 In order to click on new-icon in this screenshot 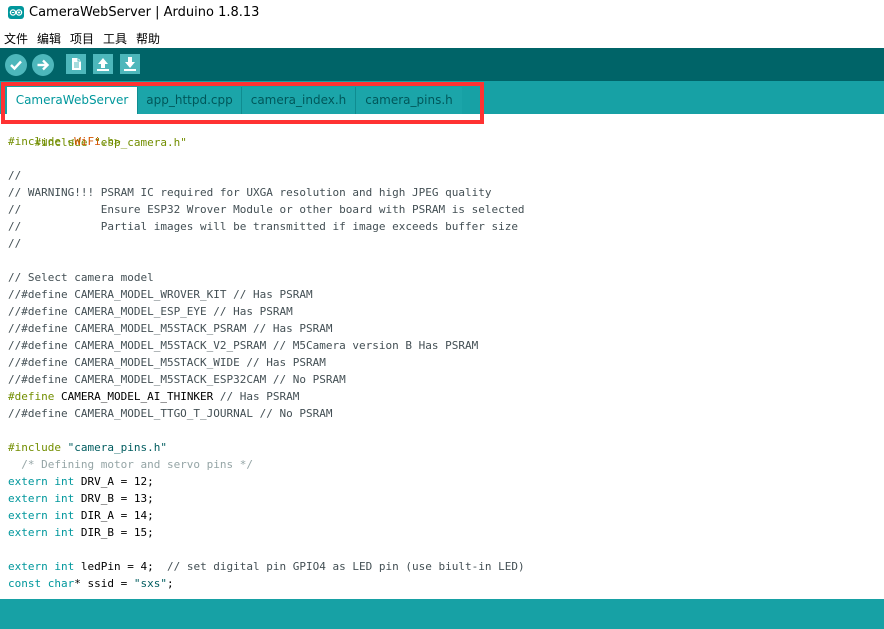, I will do `click(76, 64)`.